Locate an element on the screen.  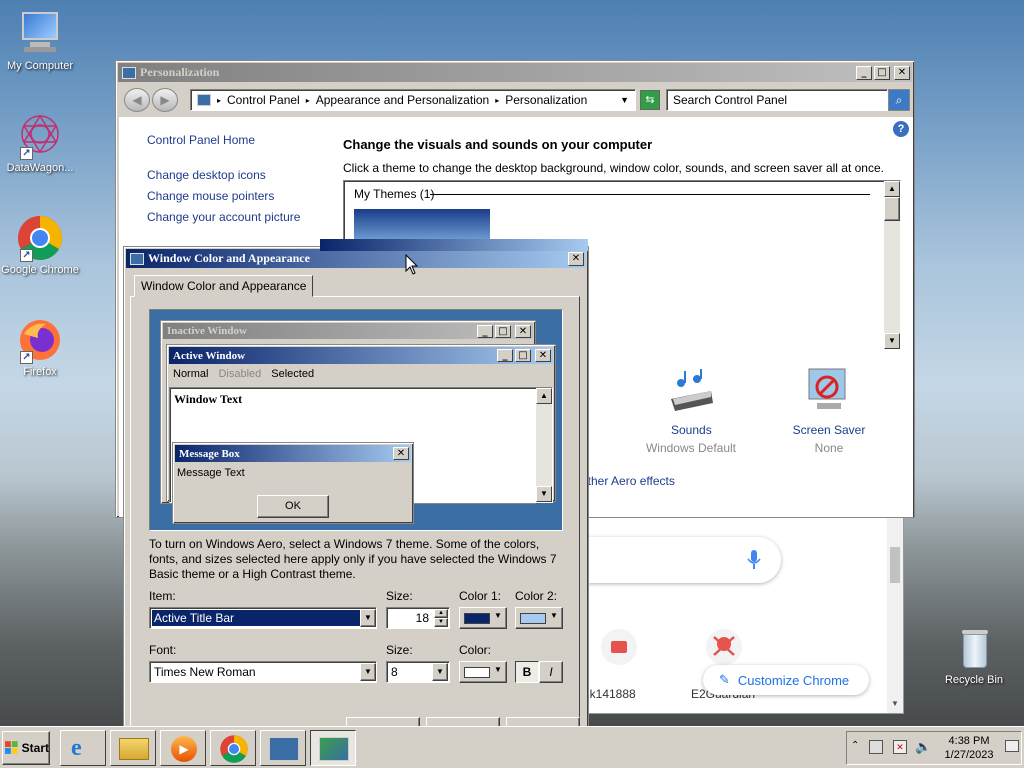
sounds-icon is located at coordinates (692, 392).